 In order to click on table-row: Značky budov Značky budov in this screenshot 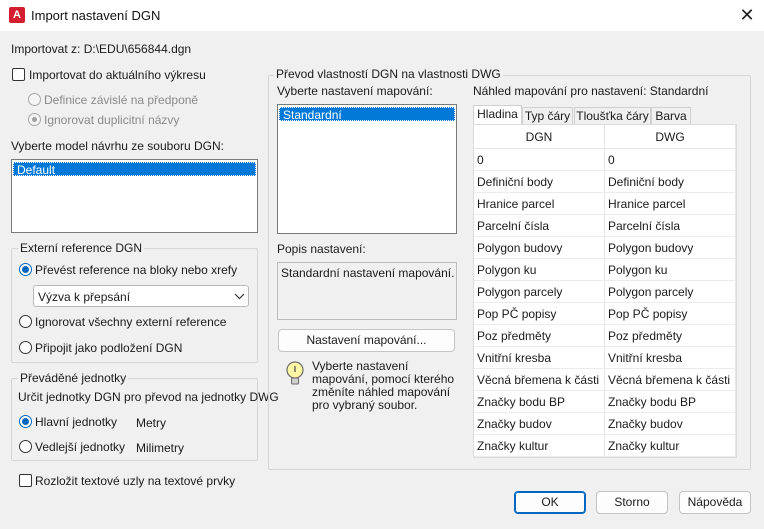, I will do `click(605, 424)`.